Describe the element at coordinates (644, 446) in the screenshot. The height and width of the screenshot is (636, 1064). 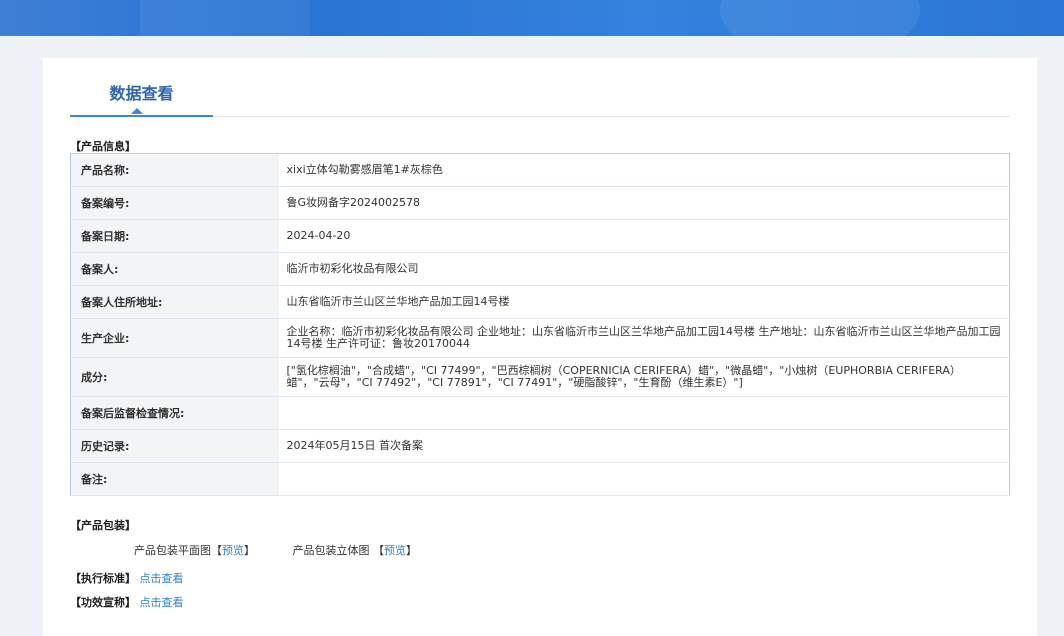
I see `field-value: 2024年05月15日 首次备案` at that location.